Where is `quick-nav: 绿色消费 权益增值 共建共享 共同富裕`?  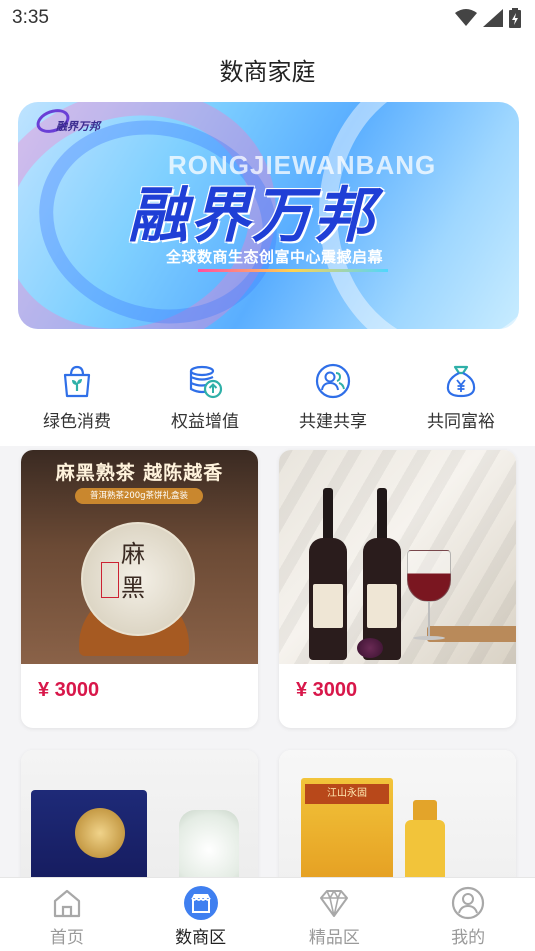
quick-nav: 绿色消费 权益增值 共建共享 共同富裕 is located at coordinates (267, 395).